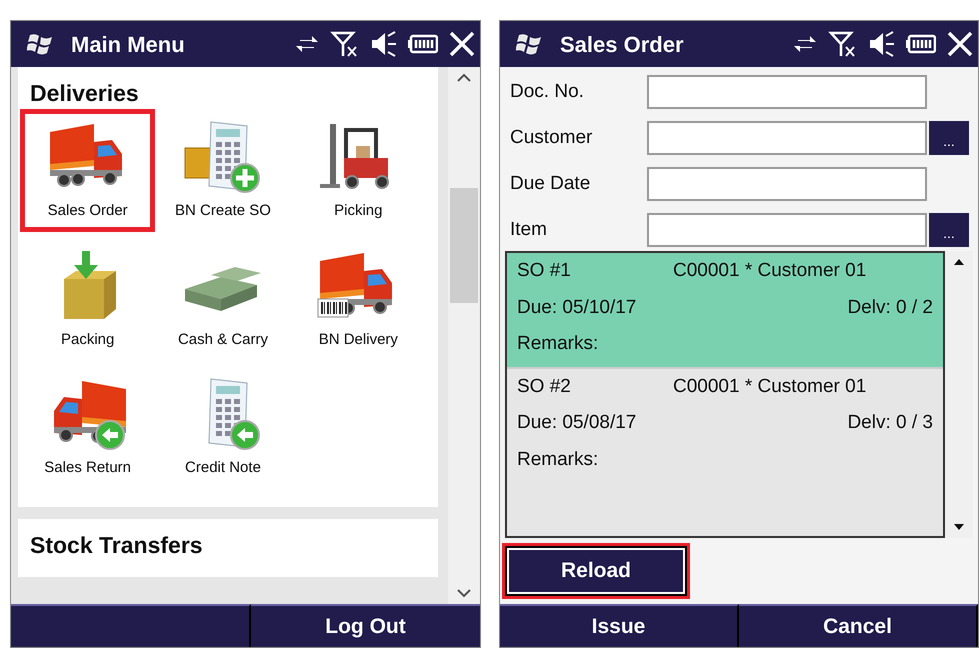  What do you see at coordinates (358, 170) in the screenshot?
I see `menu-item: Picking` at bounding box center [358, 170].